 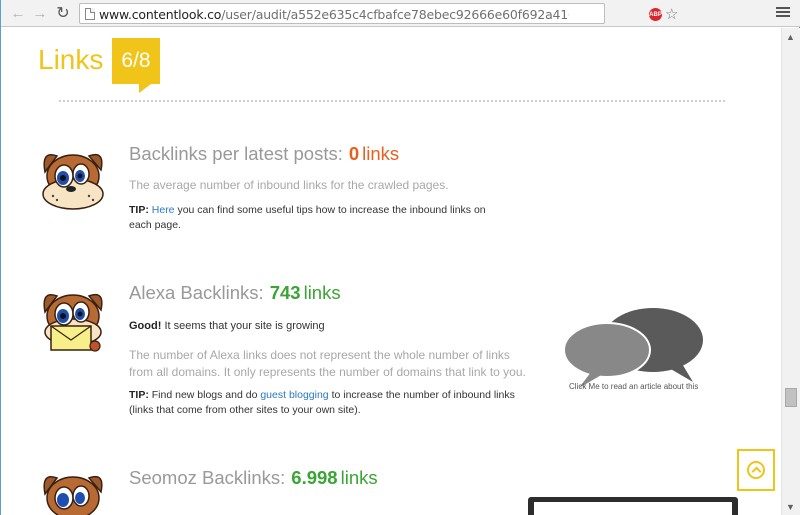 I want to click on back-arrow-icon: ←, so click(x=18, y=13).